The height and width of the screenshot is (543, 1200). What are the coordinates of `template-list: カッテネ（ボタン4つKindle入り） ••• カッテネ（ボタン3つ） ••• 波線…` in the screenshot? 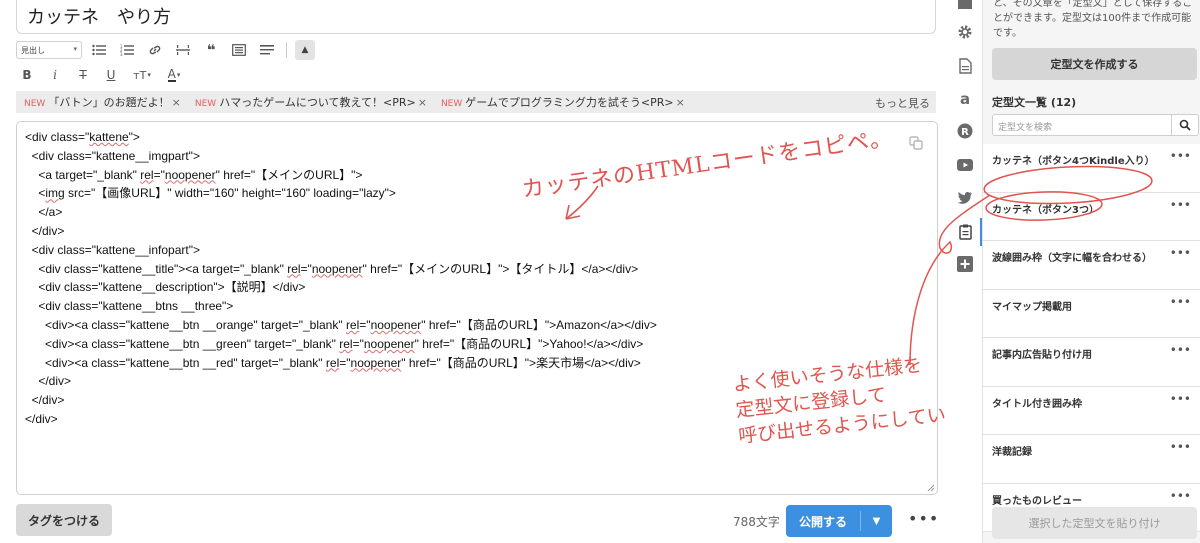 It's located at (1091, 338).